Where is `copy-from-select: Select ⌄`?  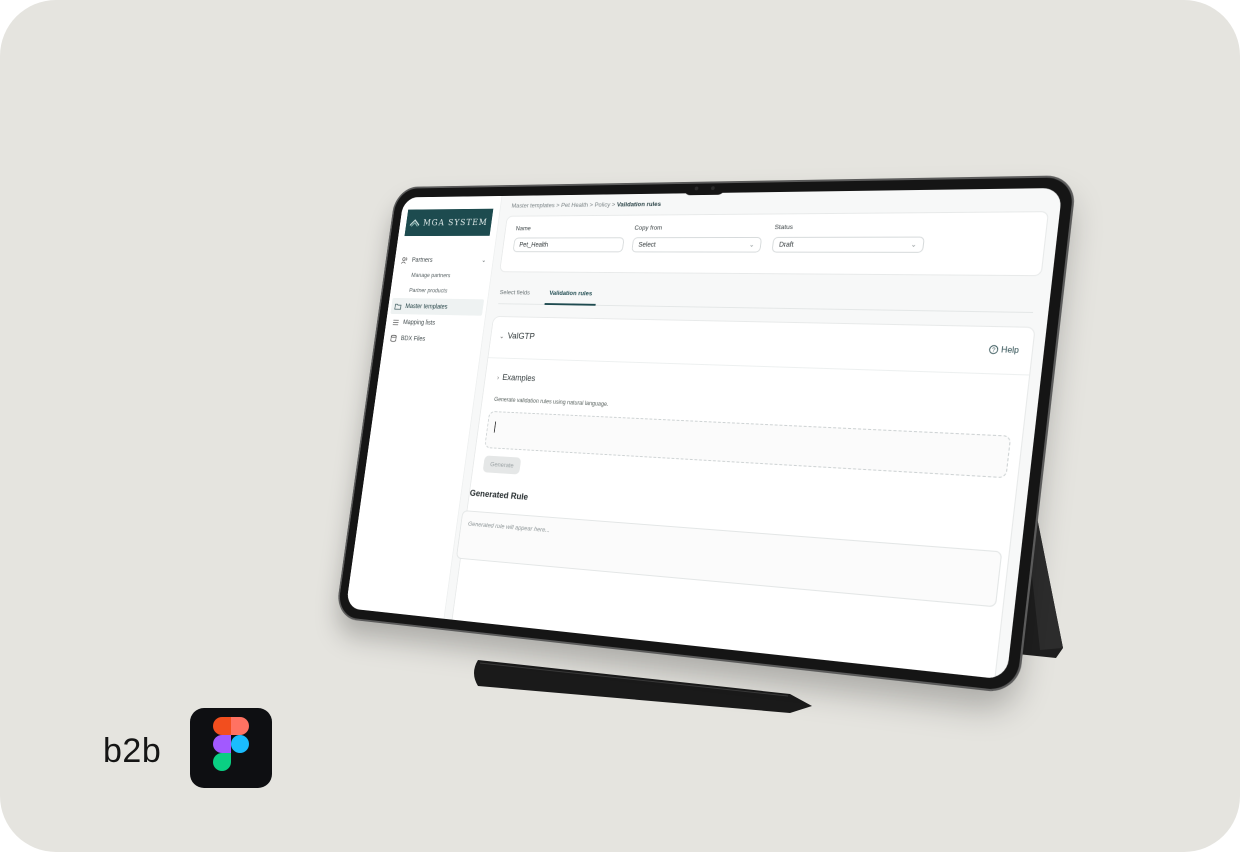
copy-from-select: Select ⌄ is located at coordinates (697, 244).